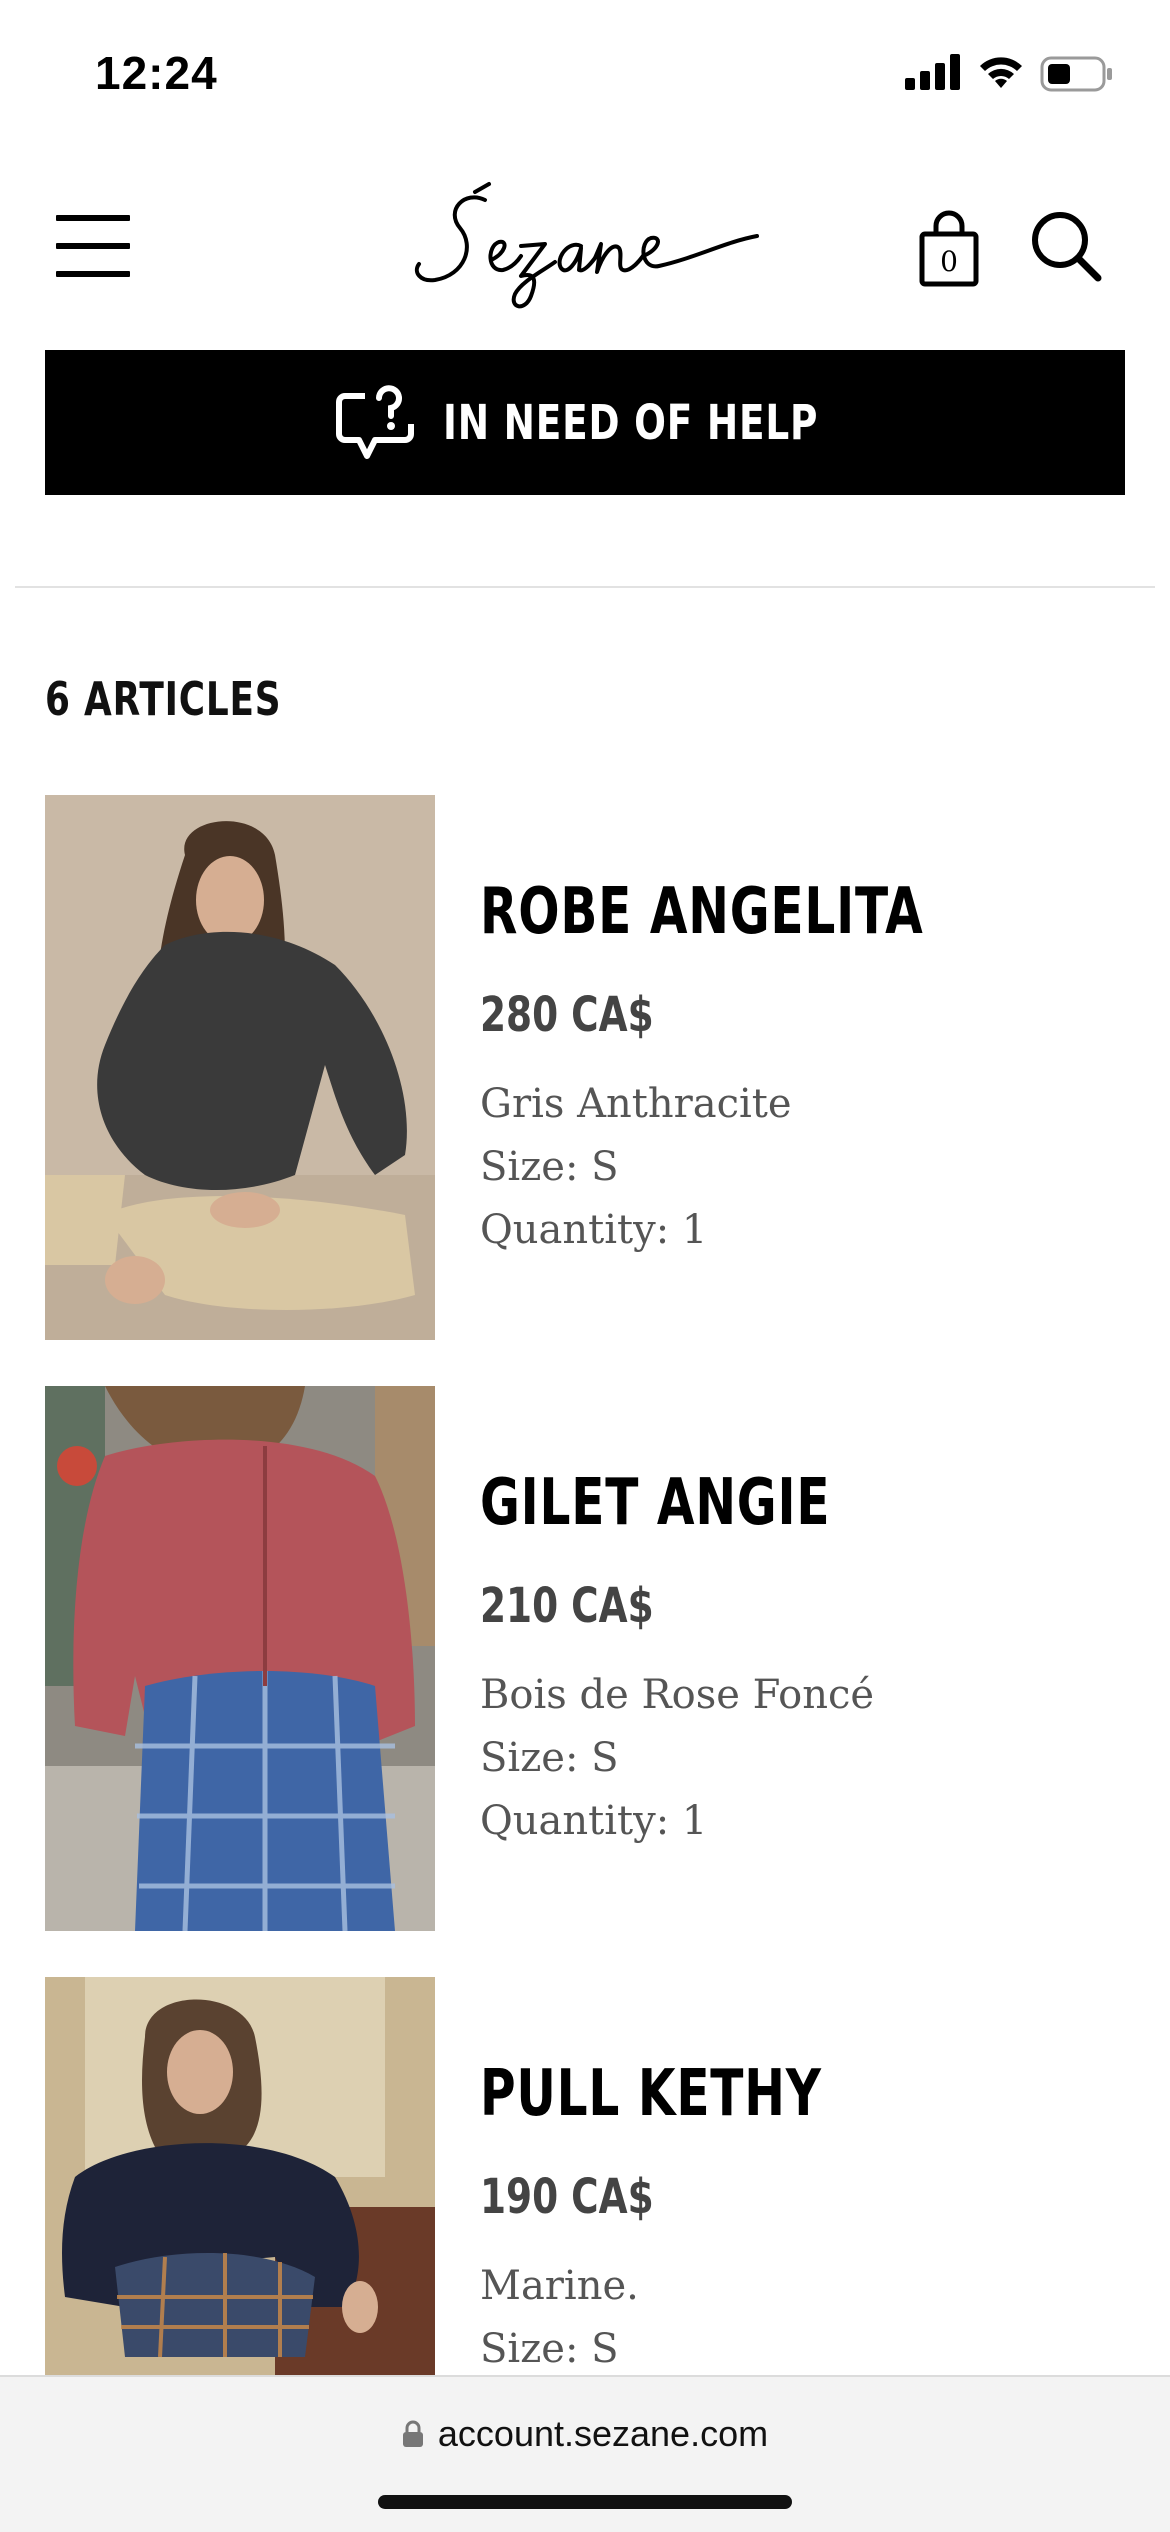  What do you see at coordinates (1076, 74) in the screenshot?
I see `battery-icon` at bounding box center [1076, 74].